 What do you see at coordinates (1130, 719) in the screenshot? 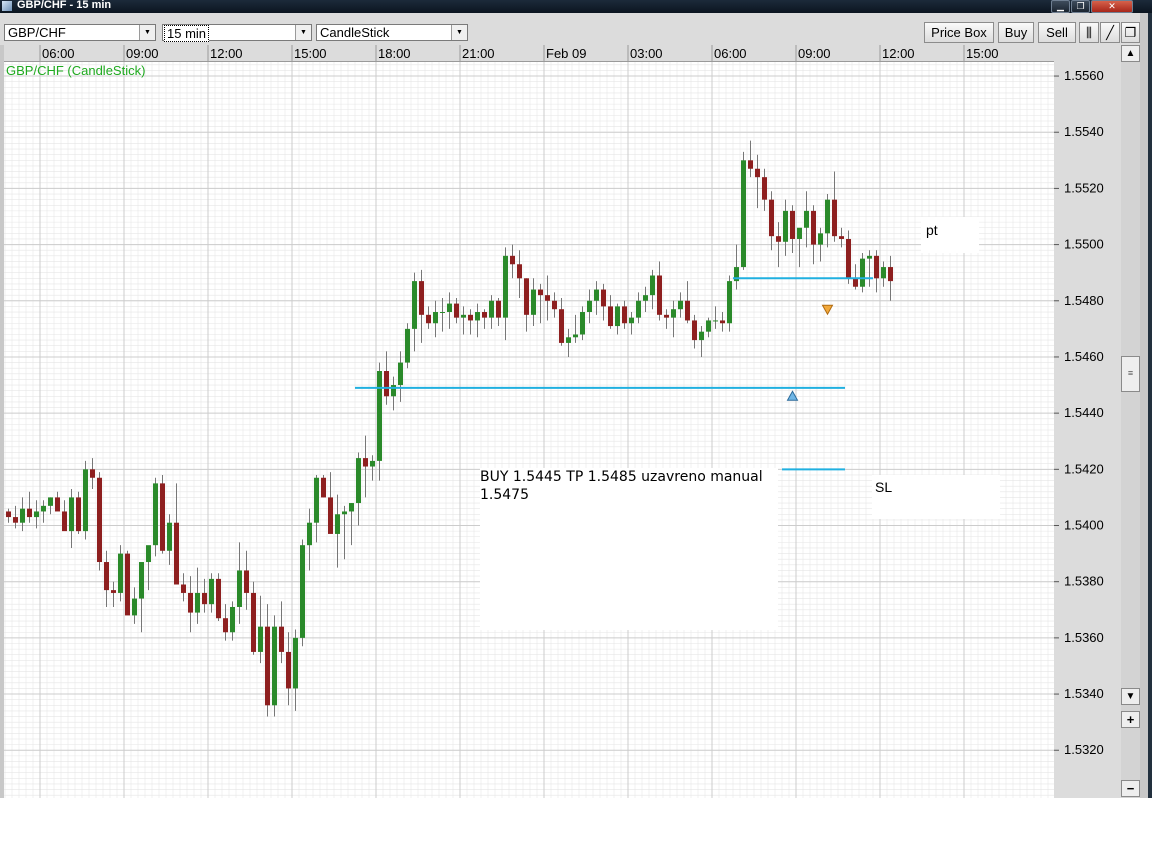
I see `zoom-in-button: +` at bounding box center [1130, 719].